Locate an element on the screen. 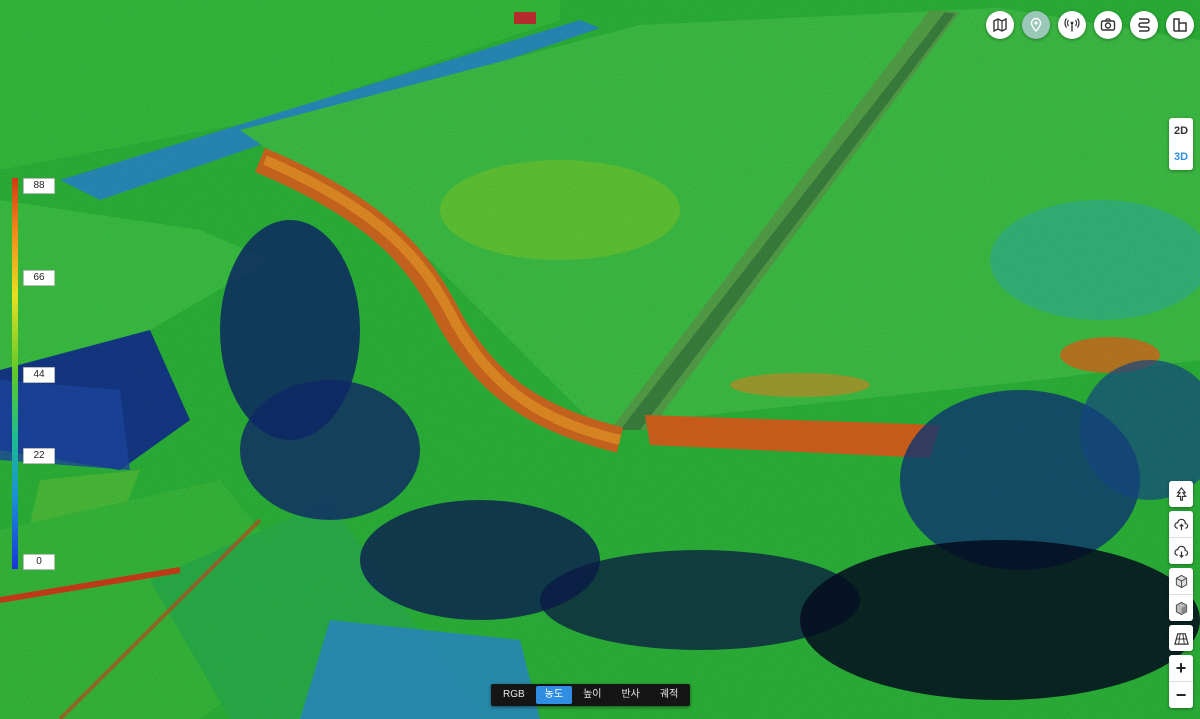 Image resolution: width=1200 pixels, height=719 pixels. cloud-upload-button is located at coordinates (1181, 524).